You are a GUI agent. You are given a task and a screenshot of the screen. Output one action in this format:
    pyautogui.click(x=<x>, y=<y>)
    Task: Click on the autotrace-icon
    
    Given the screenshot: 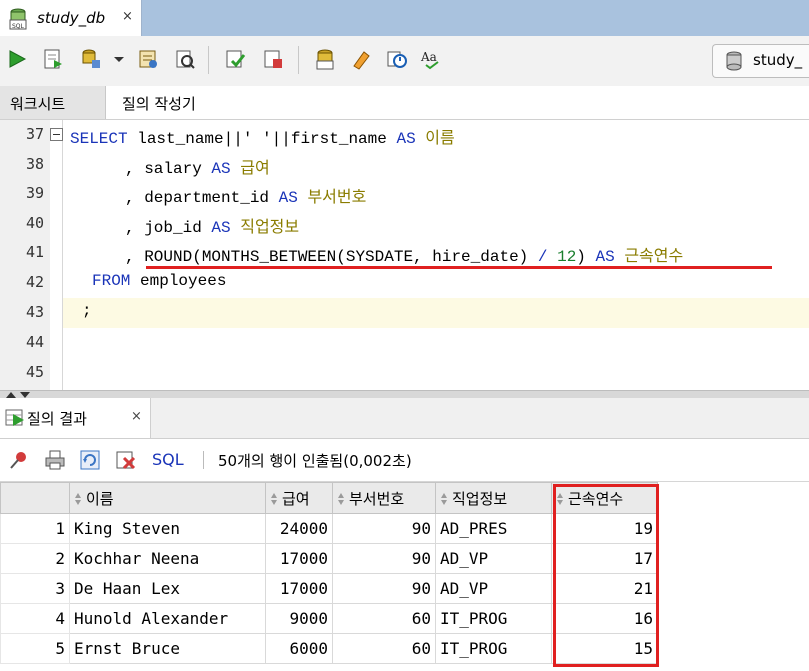 What is the action you would take?
    pyautogui.click(x=91, y=59)
    